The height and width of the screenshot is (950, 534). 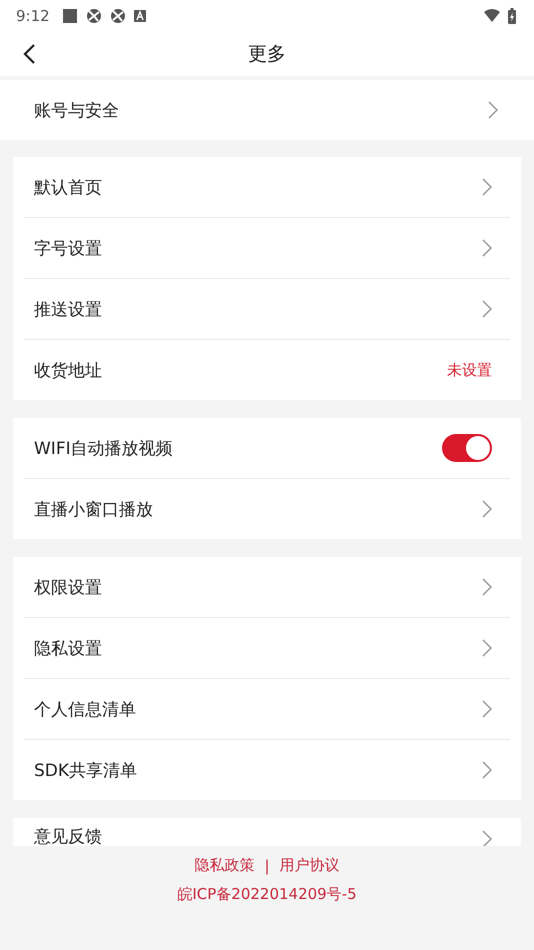 What do you see at coordinates (267, 508) in the screenshot?
I see `settings-row: 直播小窗口播放` at bounding box center [267, 508].